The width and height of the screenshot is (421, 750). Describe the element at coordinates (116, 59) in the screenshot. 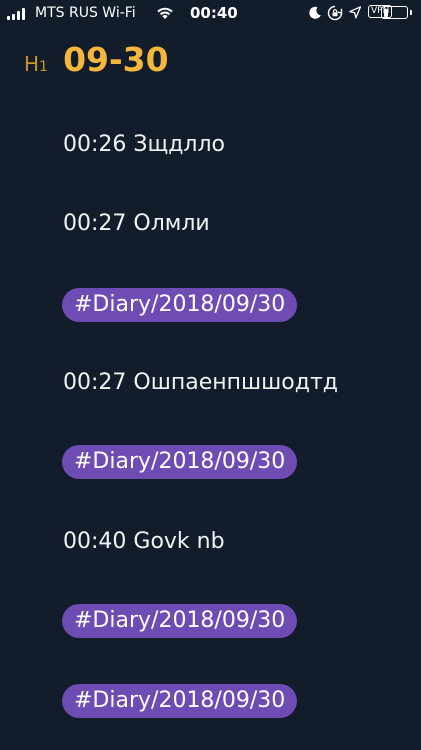

I see `page-title: 09-30` at that location.